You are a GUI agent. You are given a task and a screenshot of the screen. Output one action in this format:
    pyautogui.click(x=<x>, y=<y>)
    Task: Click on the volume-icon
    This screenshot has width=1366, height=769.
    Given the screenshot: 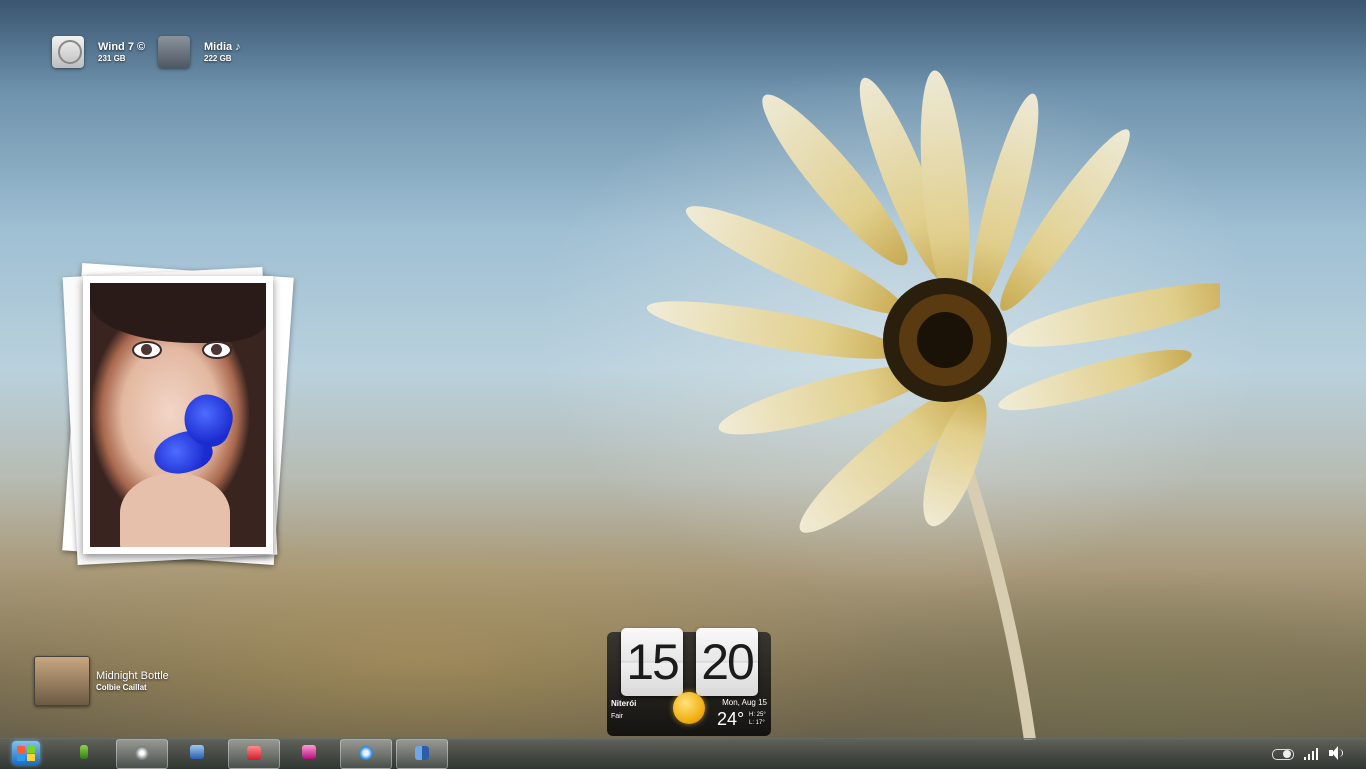 What is the action you would take?
    pyautogui.click(x=1336, y=753)
    